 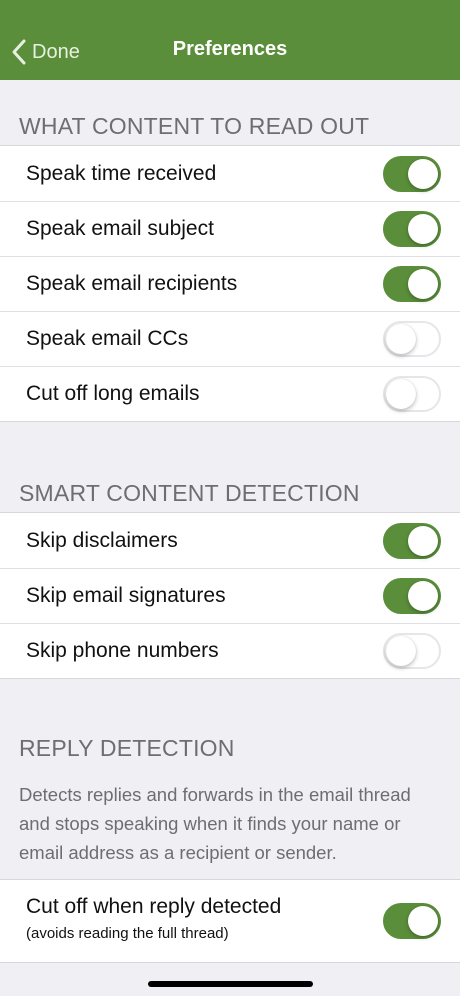 I want to click on skip-disclaimers-toggle, so click(x=412, y=540).